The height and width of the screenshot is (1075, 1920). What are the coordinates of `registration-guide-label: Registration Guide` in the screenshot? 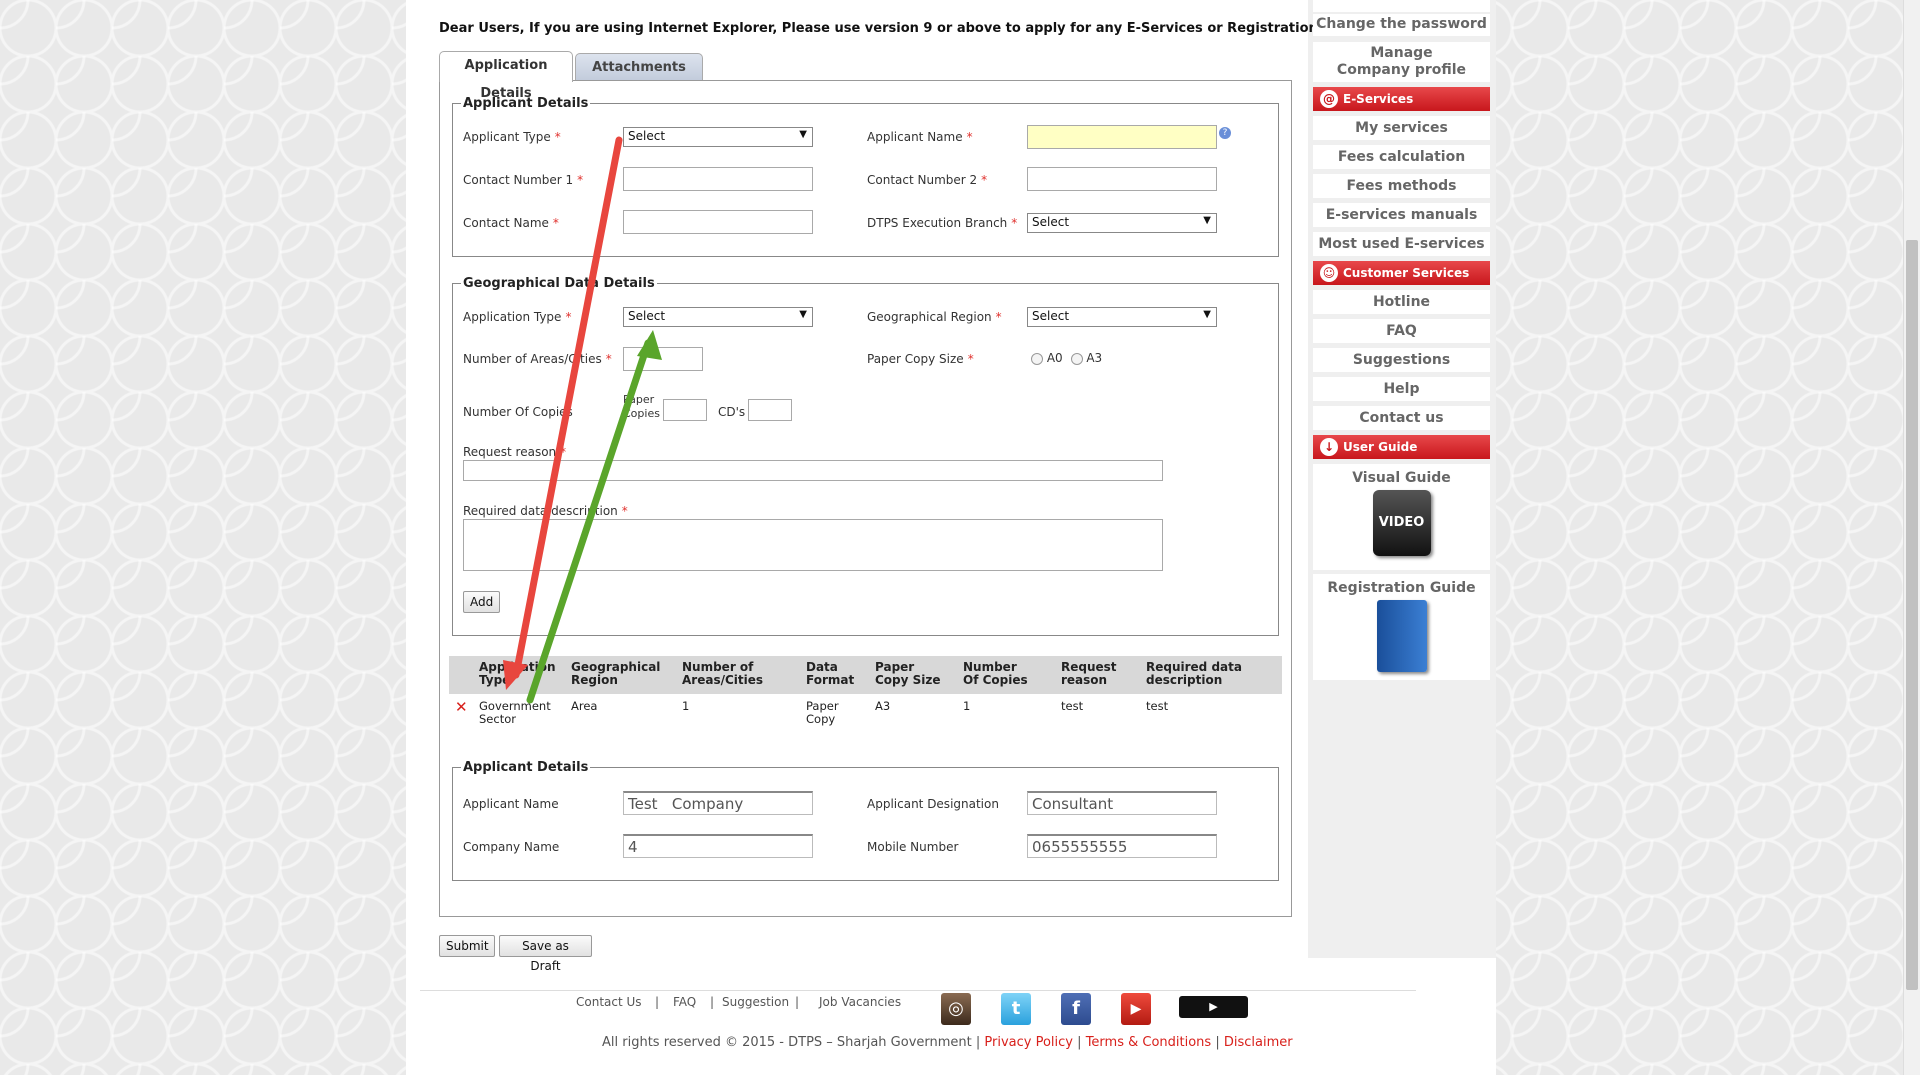 It's located at (1401, 588).